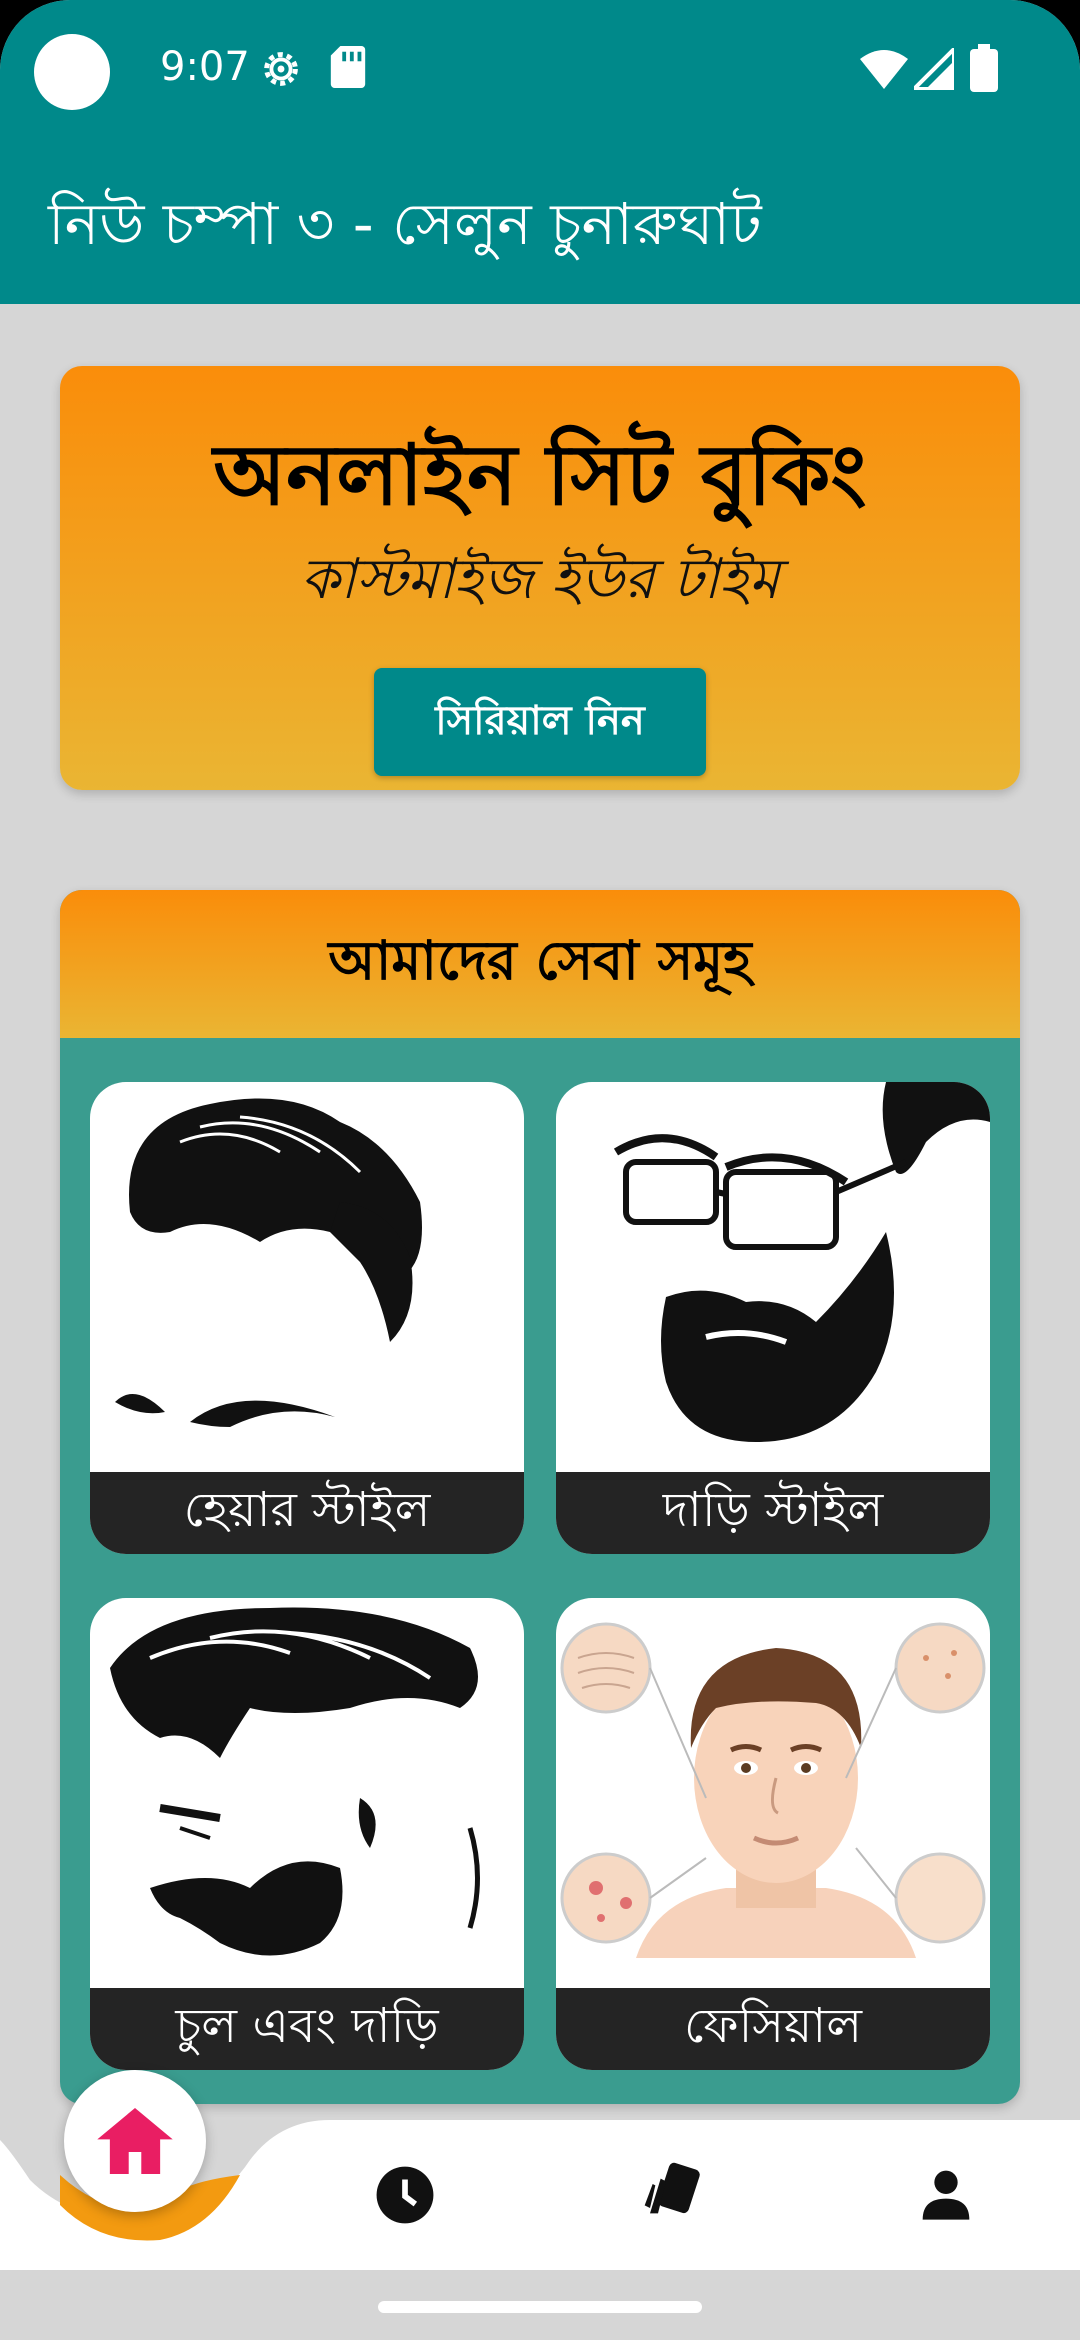 This screenshot has height=2340, width=1080. I want to click on nav-home-button, so click(135, 2141).